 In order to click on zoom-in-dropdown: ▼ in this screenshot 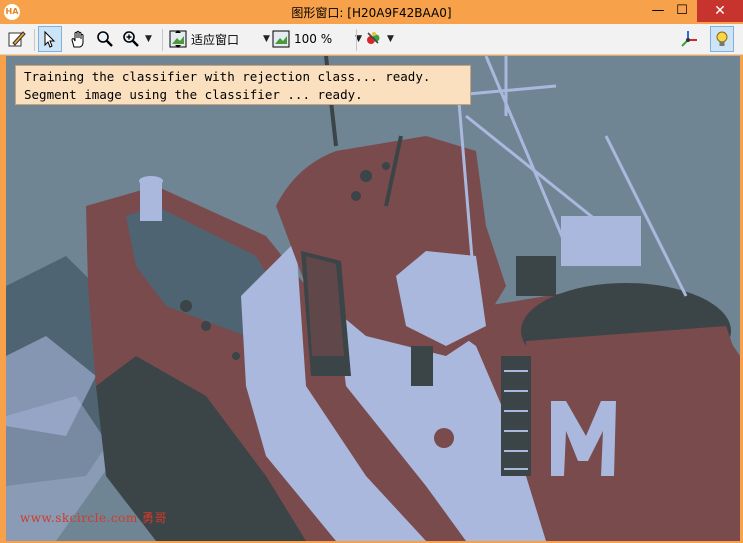, I will do `click(136, 39)`.